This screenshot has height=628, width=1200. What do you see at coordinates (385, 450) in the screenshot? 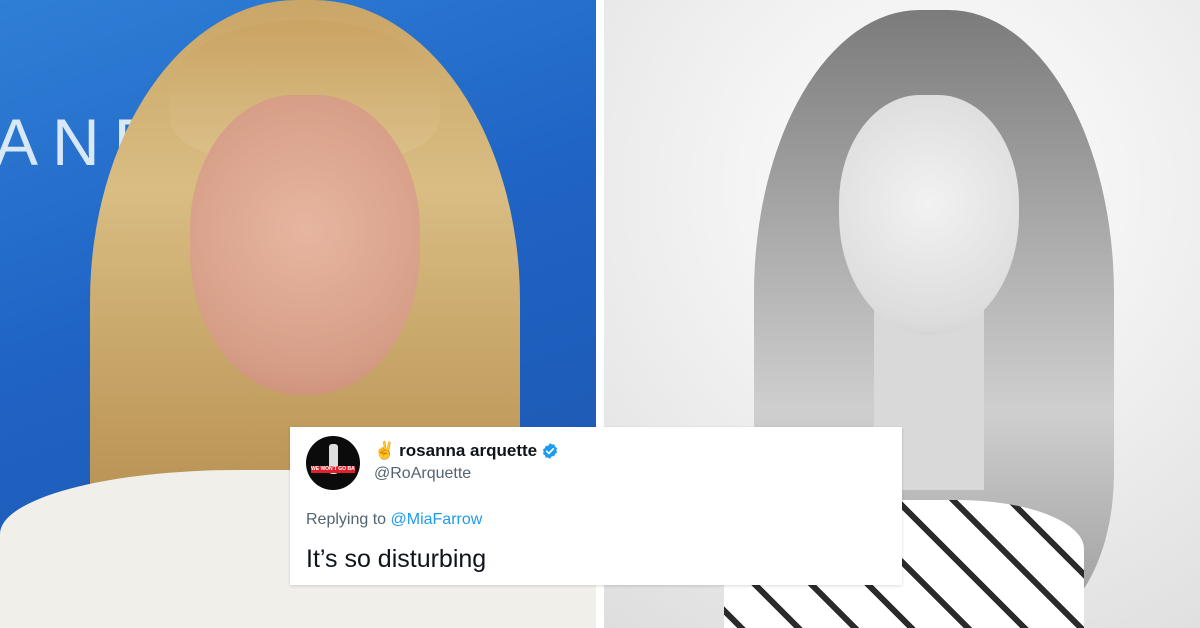
I see `peace-hand-icon: ✌` at bounding box center [385, 450].